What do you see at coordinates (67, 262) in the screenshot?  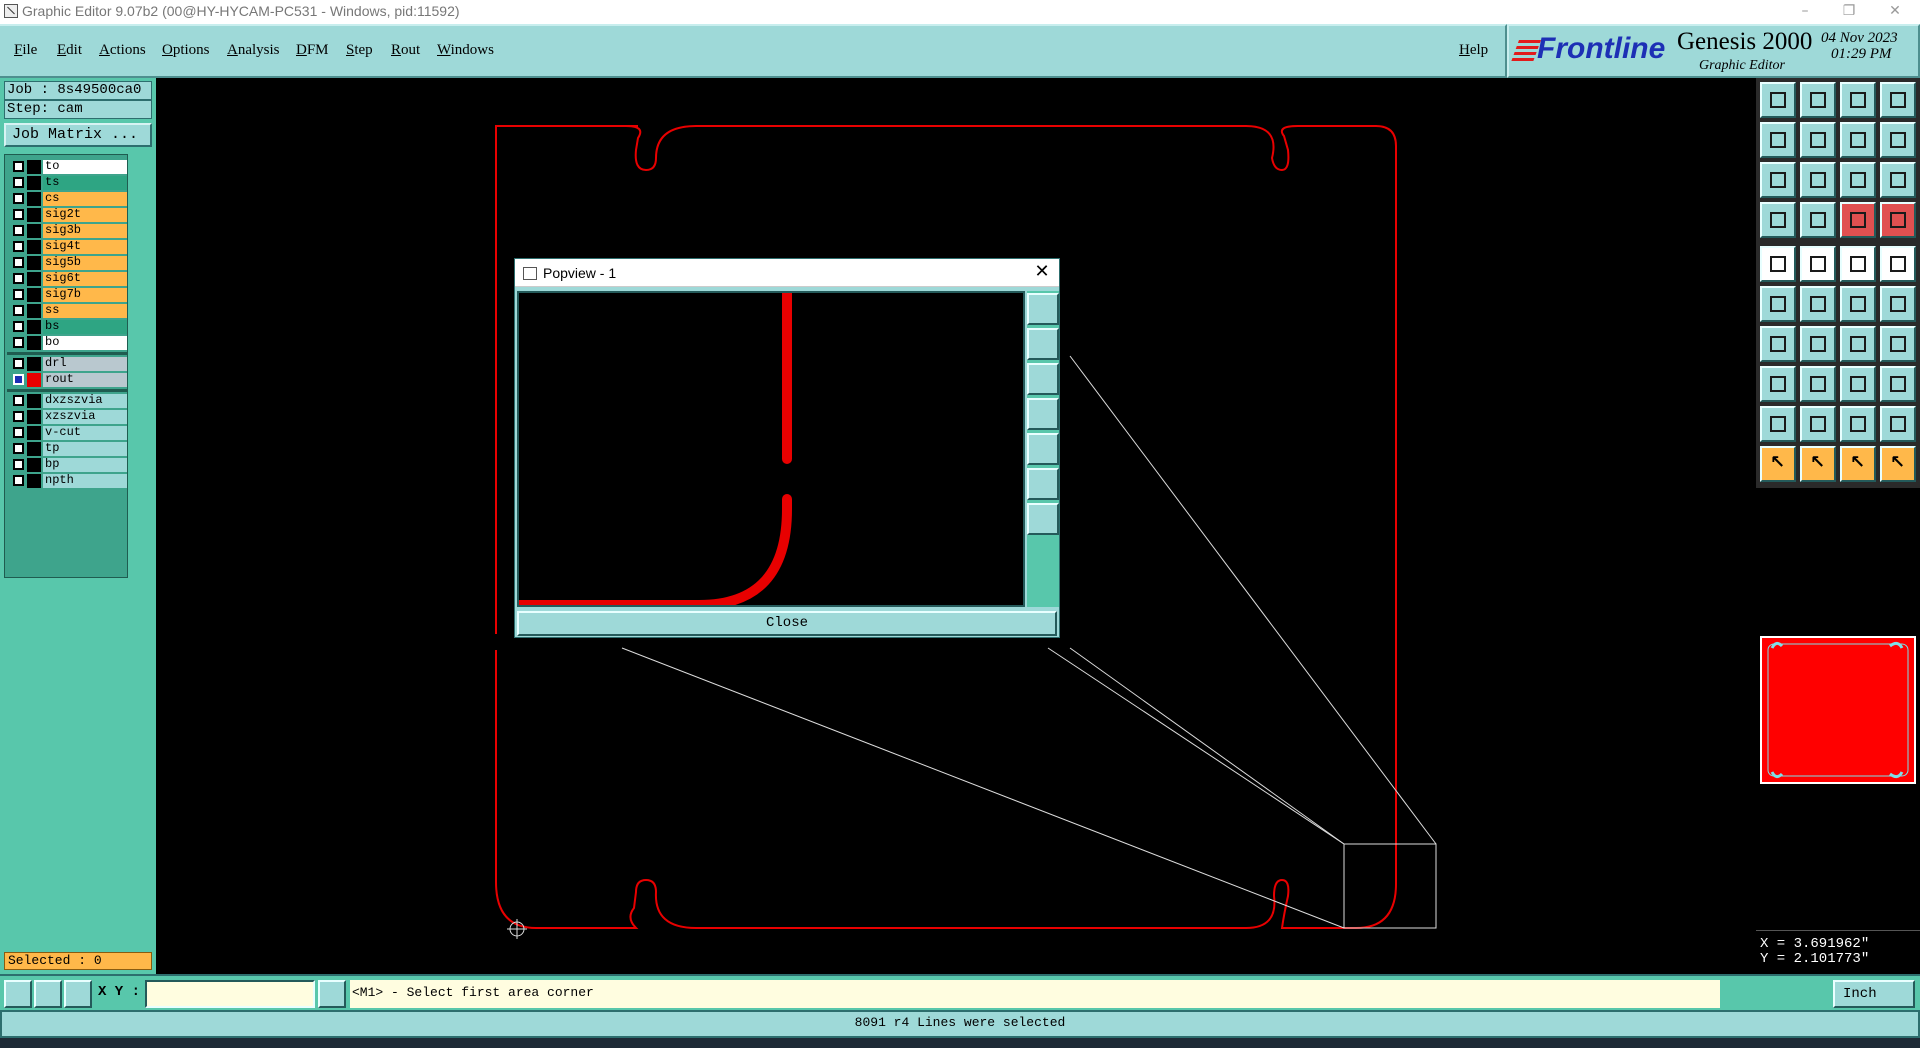 I see `layer-row: sig5b` at bounding box center [67, 262].